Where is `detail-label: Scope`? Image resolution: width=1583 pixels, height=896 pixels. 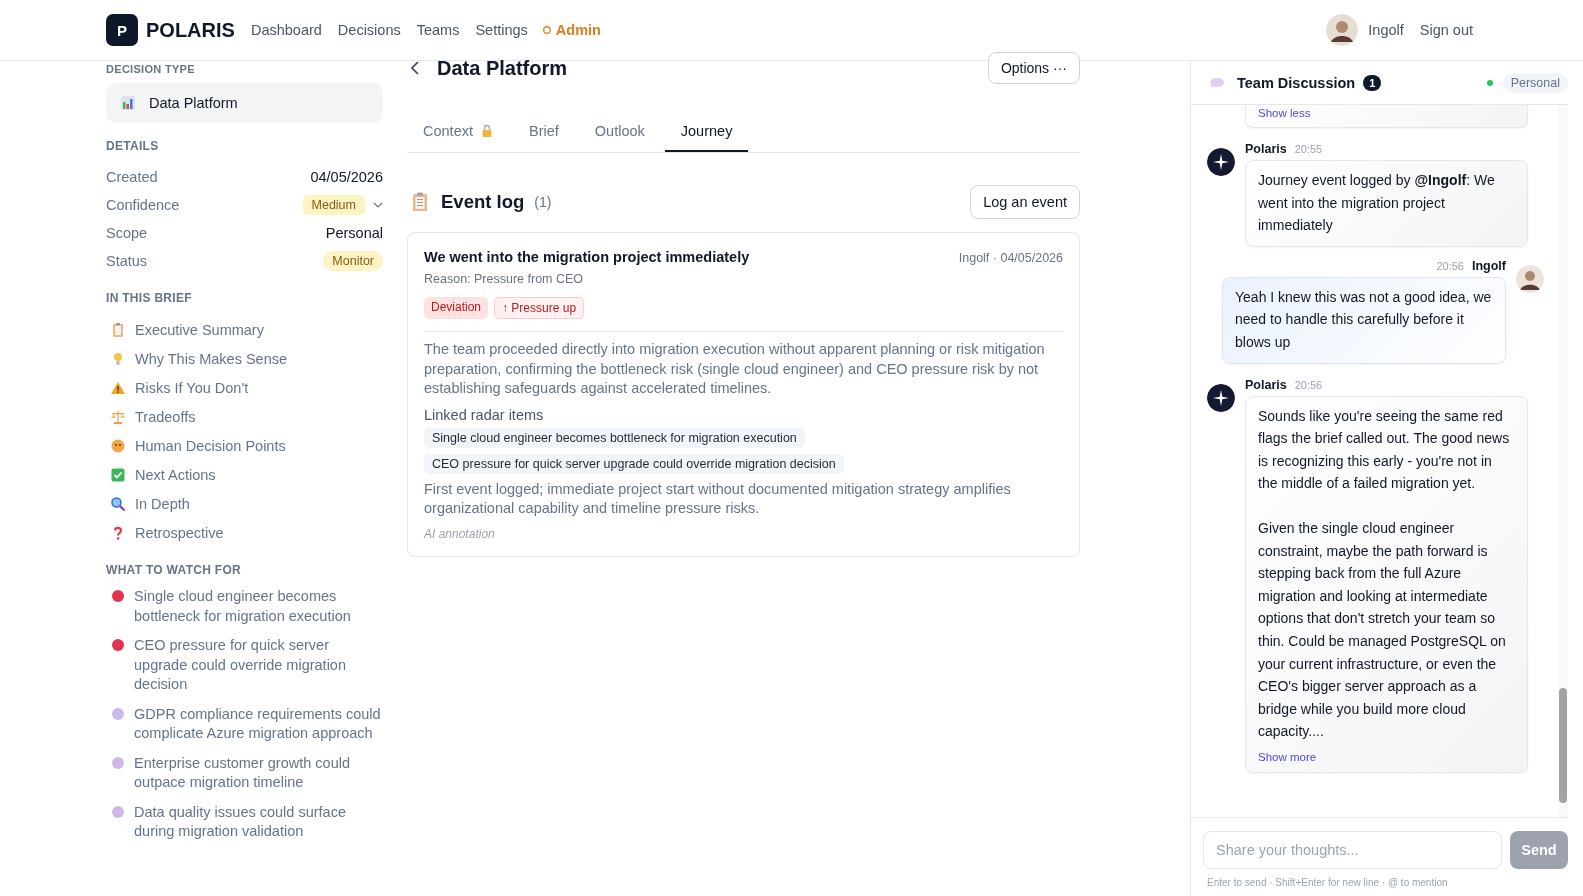 detail-label: Scope is located at coordinates (127, 233).